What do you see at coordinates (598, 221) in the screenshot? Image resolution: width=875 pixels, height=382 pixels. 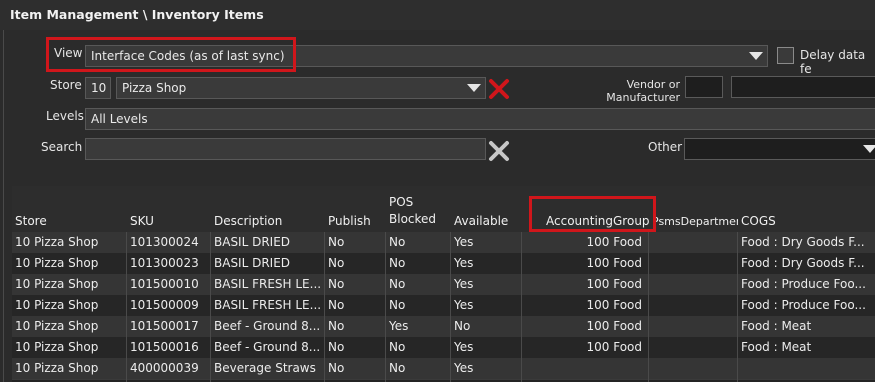 I see `col-accounting-group: AccountingGroup` at bounding box center [598, 221].